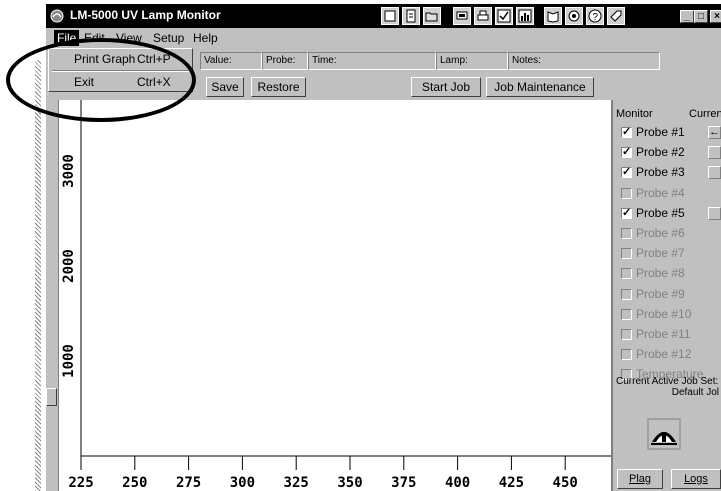  Describe the element at coordinates (483, 16) in the screenshot. I see `printer-icon` at that location.